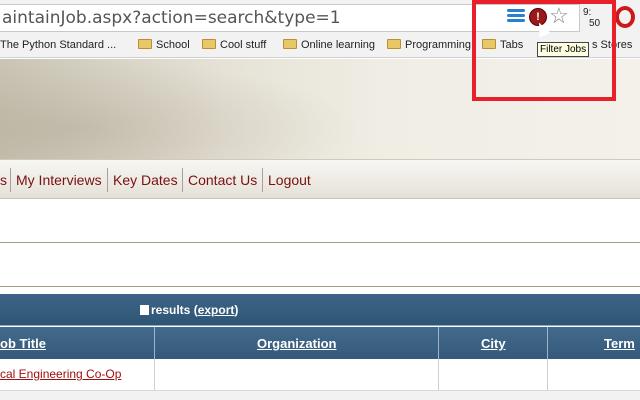 This screenshot has height=400, width=640. Describe the element at coordinates (320, 395) in the screenshot. I see `table-row` at that location.